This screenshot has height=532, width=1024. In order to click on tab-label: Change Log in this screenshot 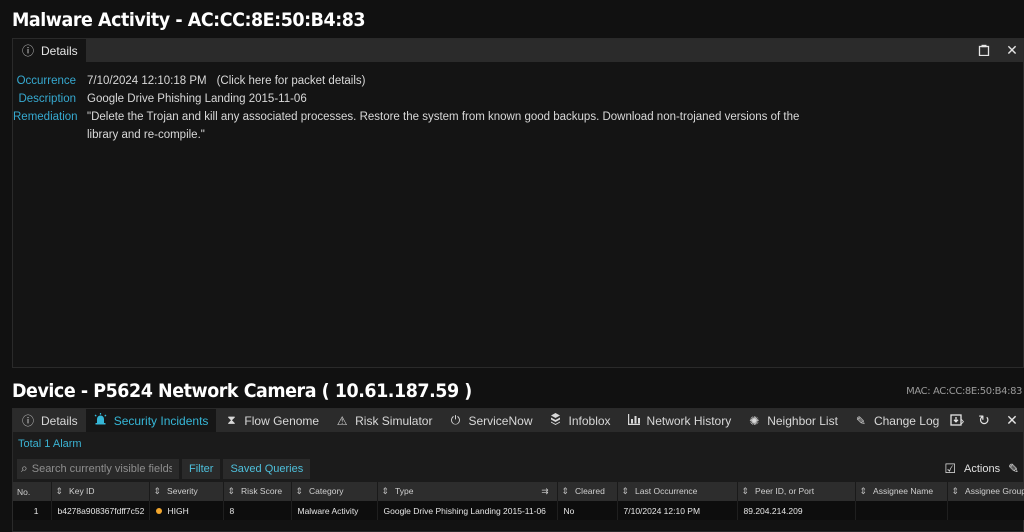, I will do `click(906, 420)`.